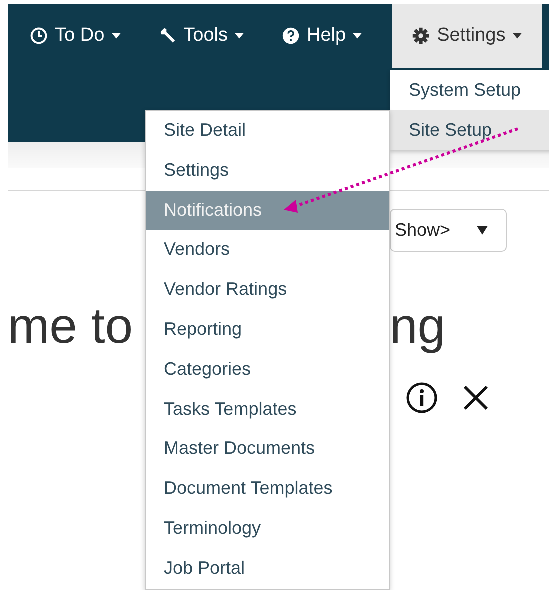 This screenshot has width=549, height=590. What do you see at coordinates (267, 568) in the screenshot?
I see `menu-item: Job Portal` at bounding box center [267, 568].